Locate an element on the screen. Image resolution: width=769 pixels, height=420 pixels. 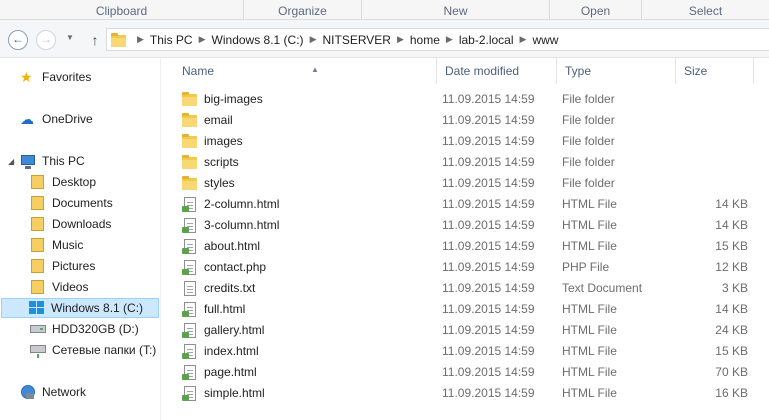
ribbon-group-clipboard: Clipboard is located at coordinates (122, 10).